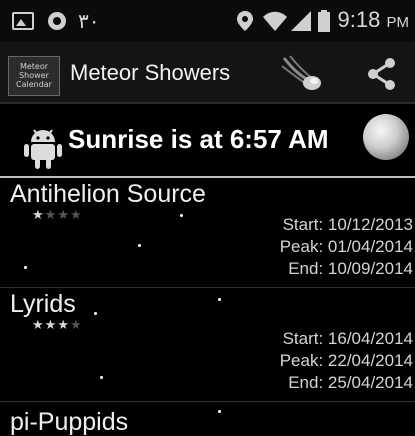 The image size is (415, 436). I want to click on moon-icon, so click(386, 137).